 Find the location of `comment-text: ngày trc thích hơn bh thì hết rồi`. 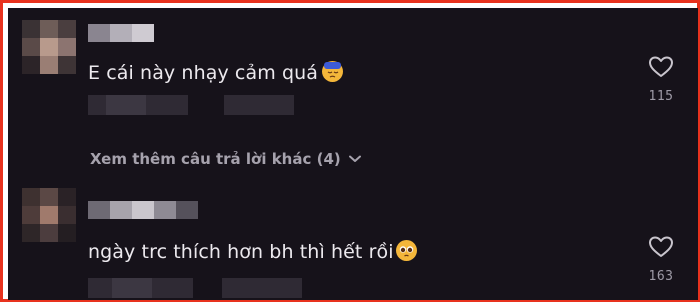

comment-text: ngày trc thích hơn bh thì hết rồi is located at coordinates (252, 251).